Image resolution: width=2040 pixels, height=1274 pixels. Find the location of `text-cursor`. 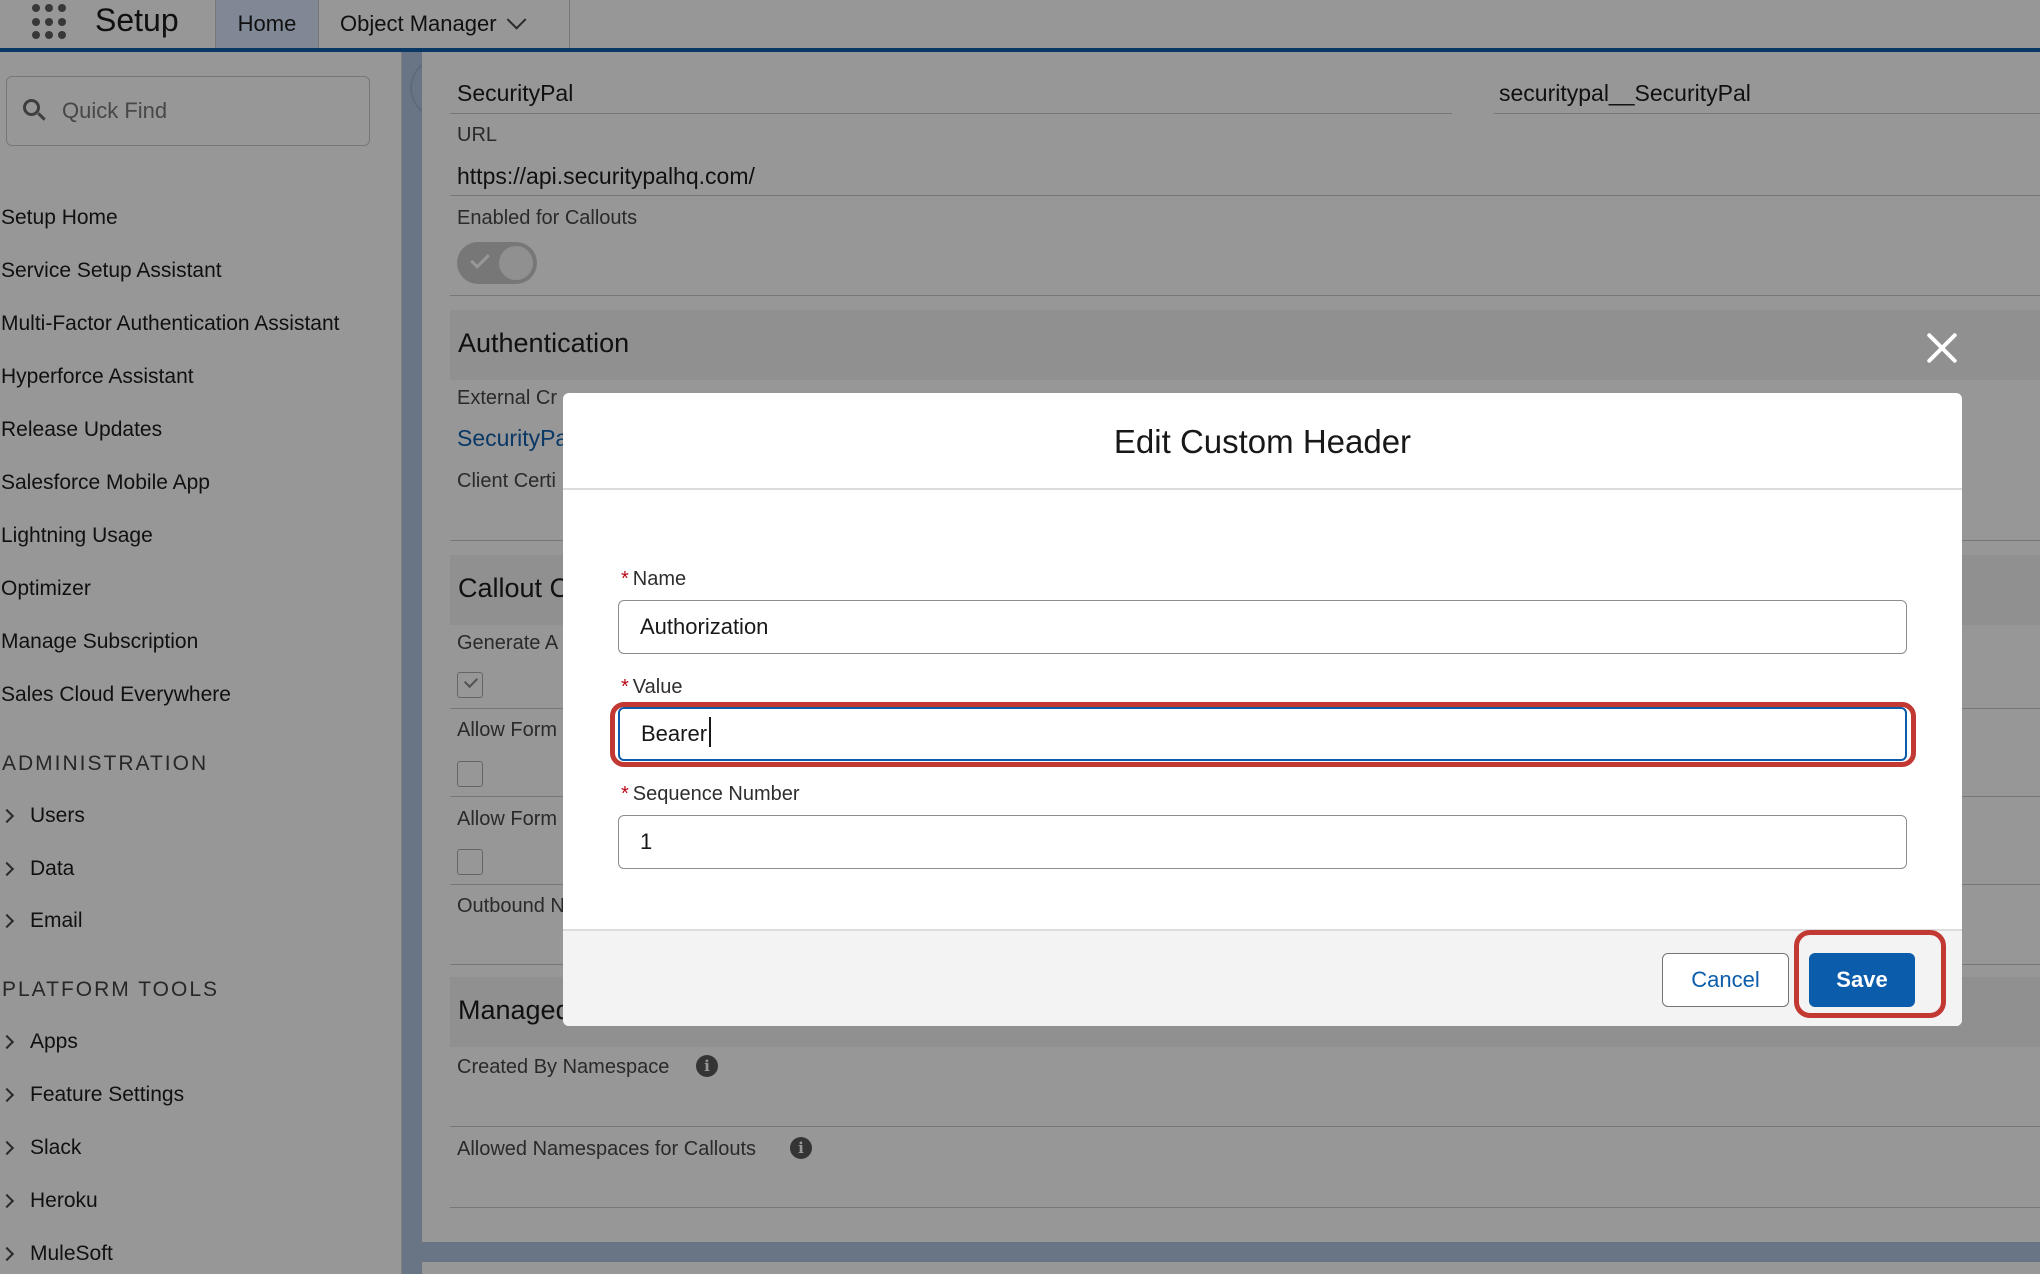

text-cursor is located at coordinates (710, 732).